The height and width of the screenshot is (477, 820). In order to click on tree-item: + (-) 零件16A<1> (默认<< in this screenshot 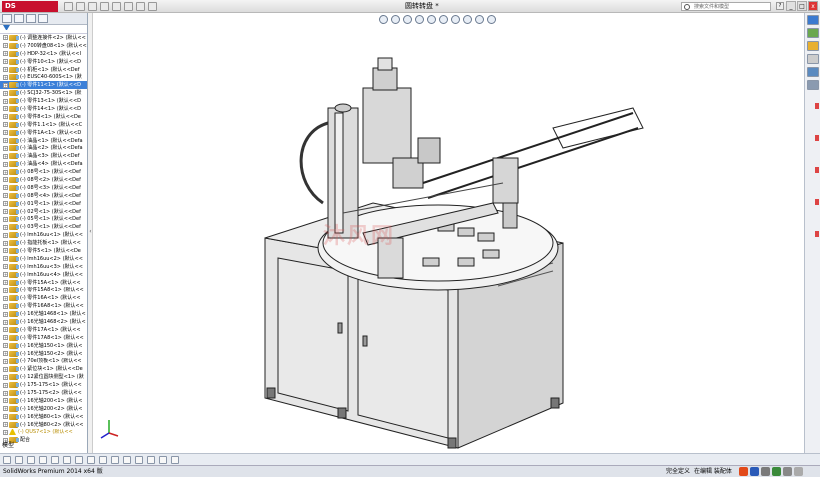, I will do `click(43, 298)`.